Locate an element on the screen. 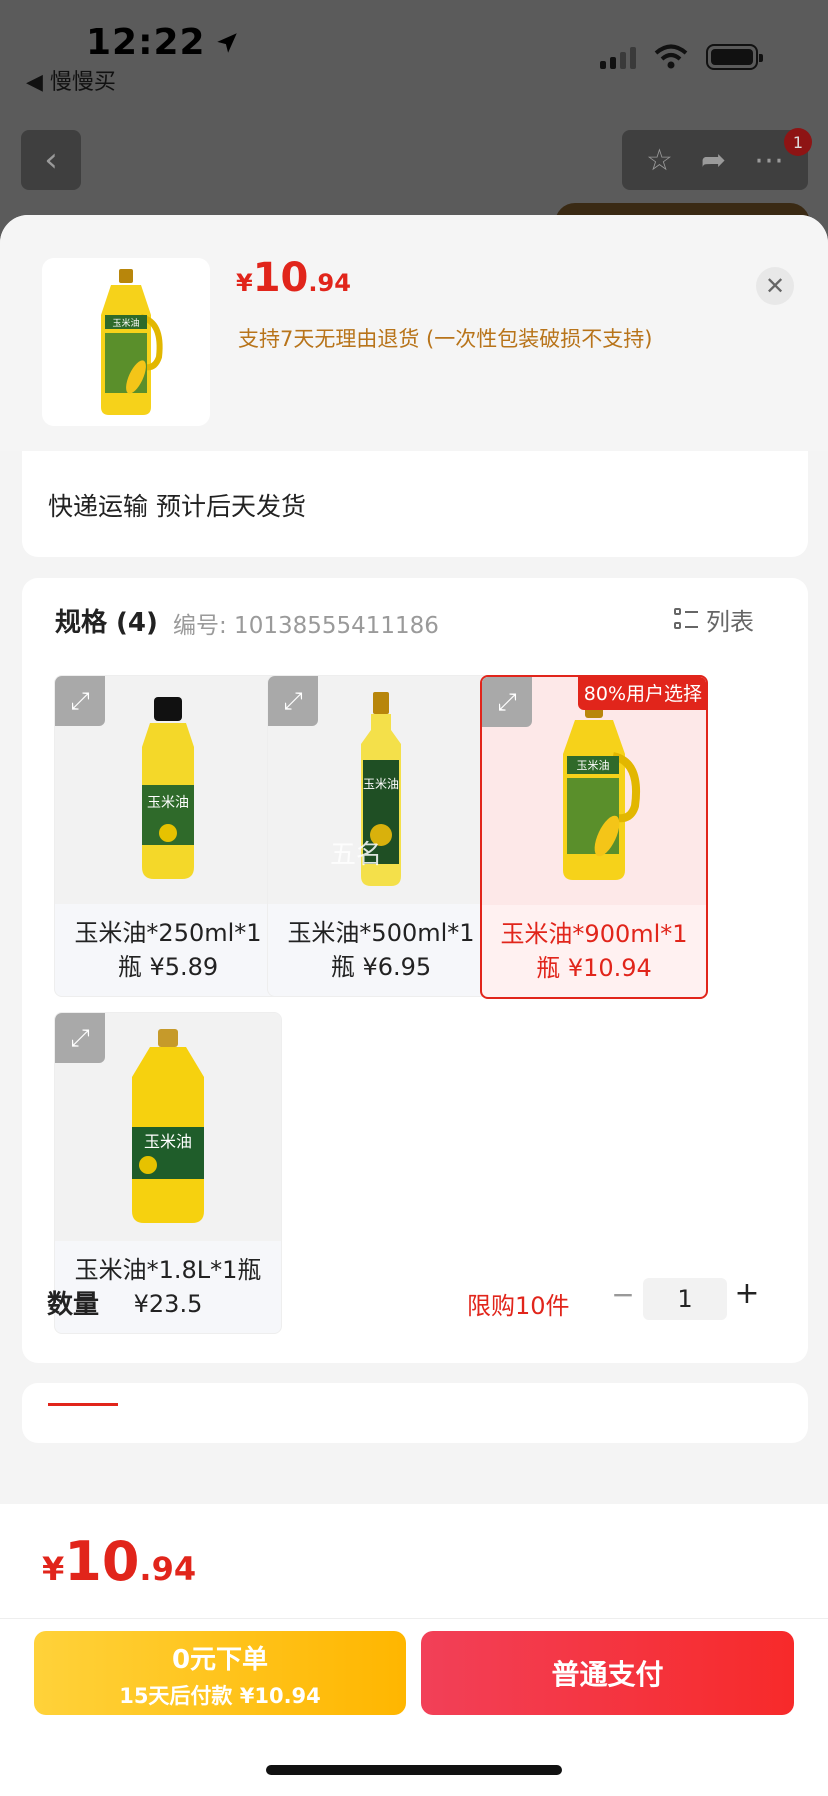  pay-later-button: 0元下单 15天后付款 ¥10.94 is located at coordinates (220, 1673).